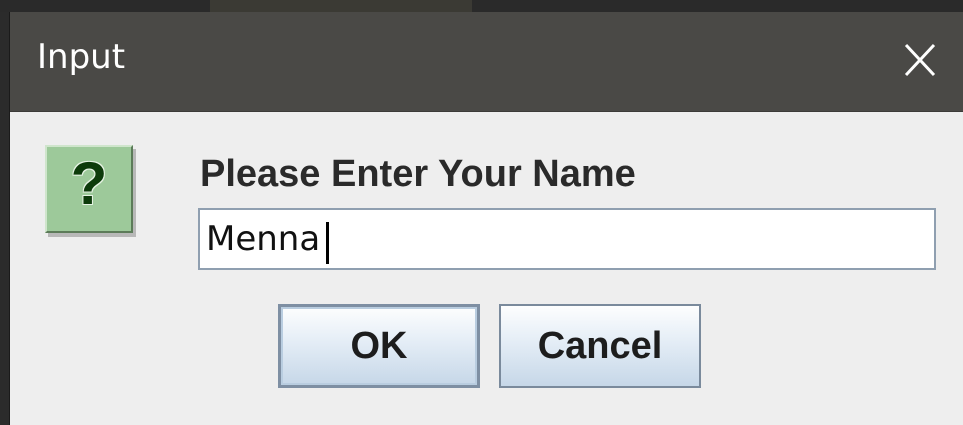 This screenshot has height=425, width=963. I want to click on dialog-title: Input, so click(81, 57).